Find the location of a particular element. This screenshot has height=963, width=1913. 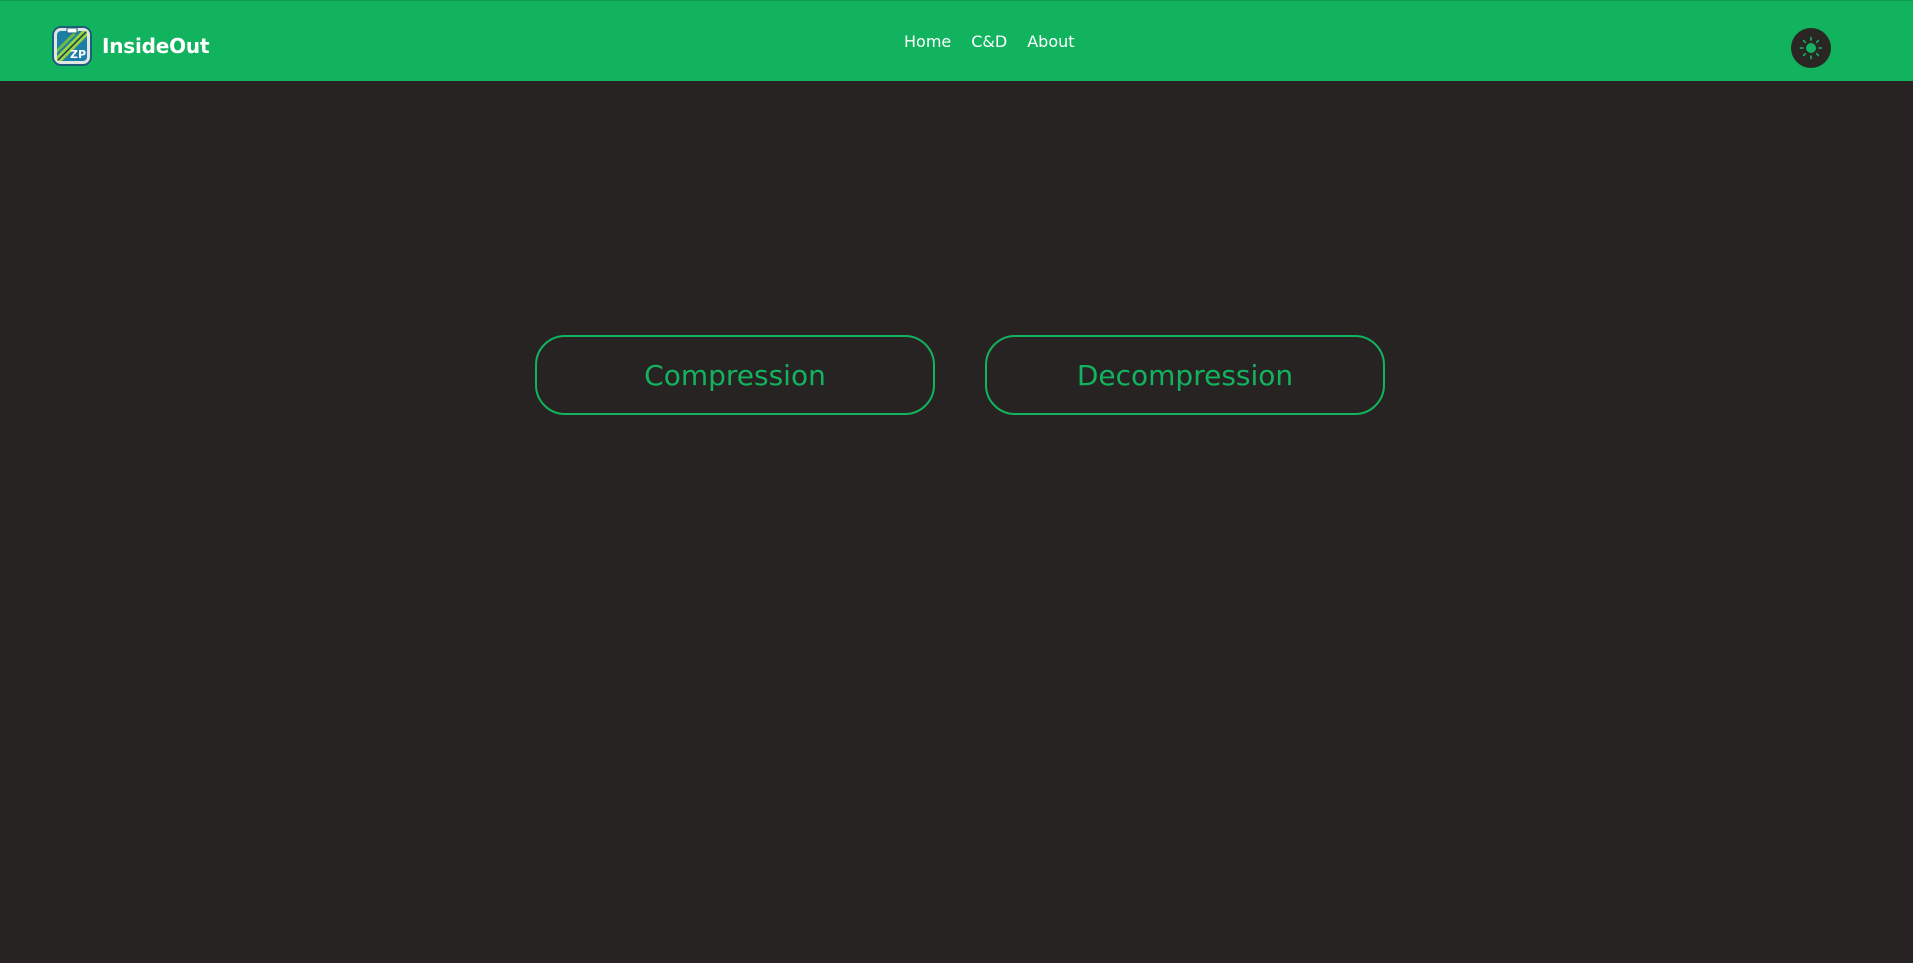

nav-c-and-d: C&D is located at coordinates (989, 41).